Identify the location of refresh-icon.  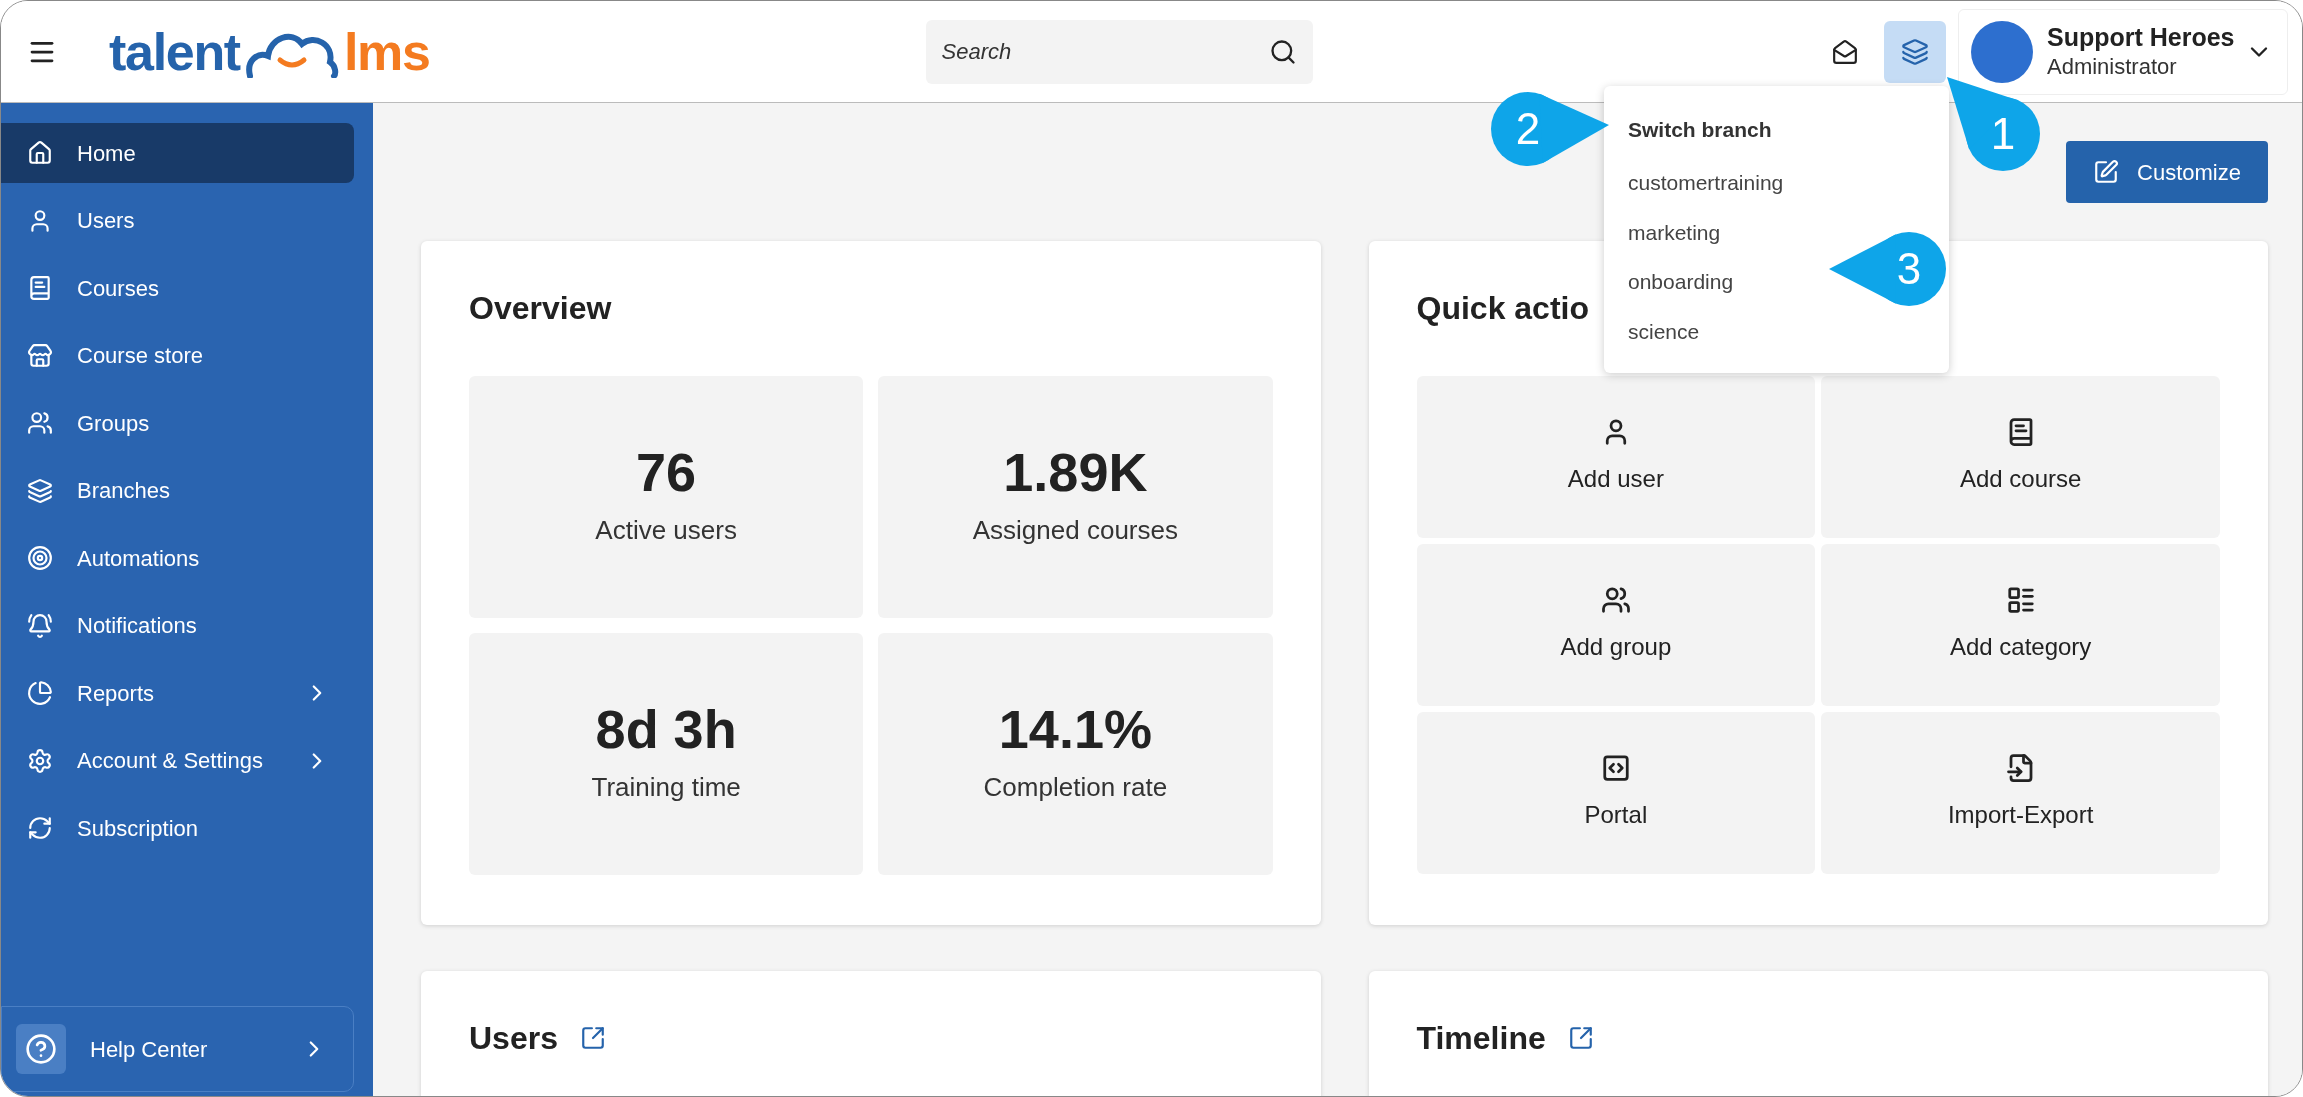
(40, 828).